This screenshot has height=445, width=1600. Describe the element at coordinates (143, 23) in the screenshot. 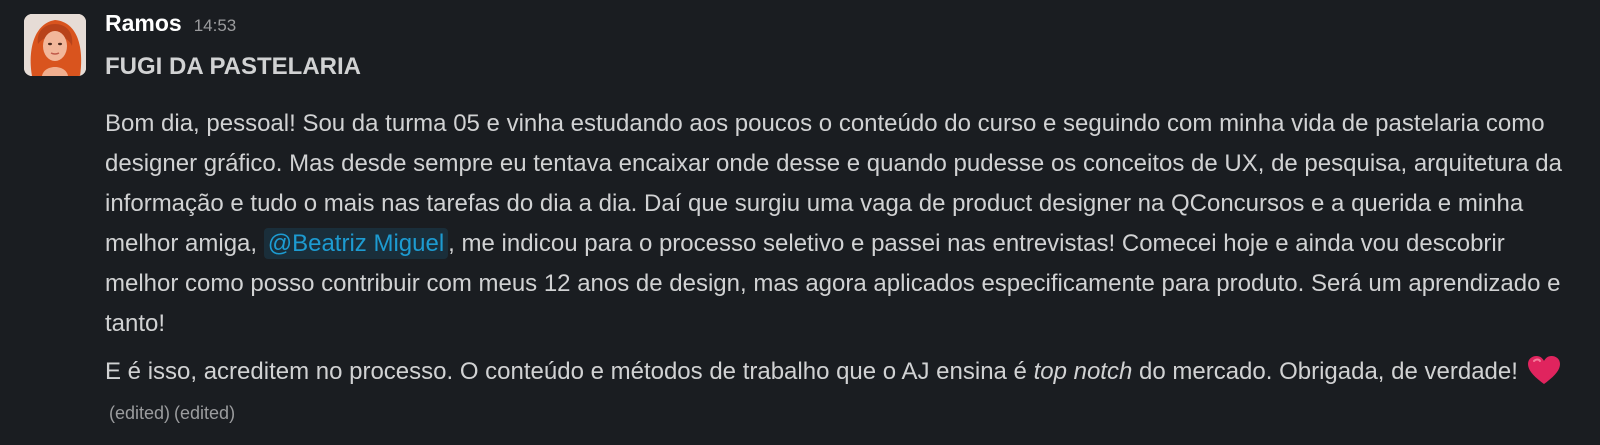

I see `author-name: Ramos` at that location.